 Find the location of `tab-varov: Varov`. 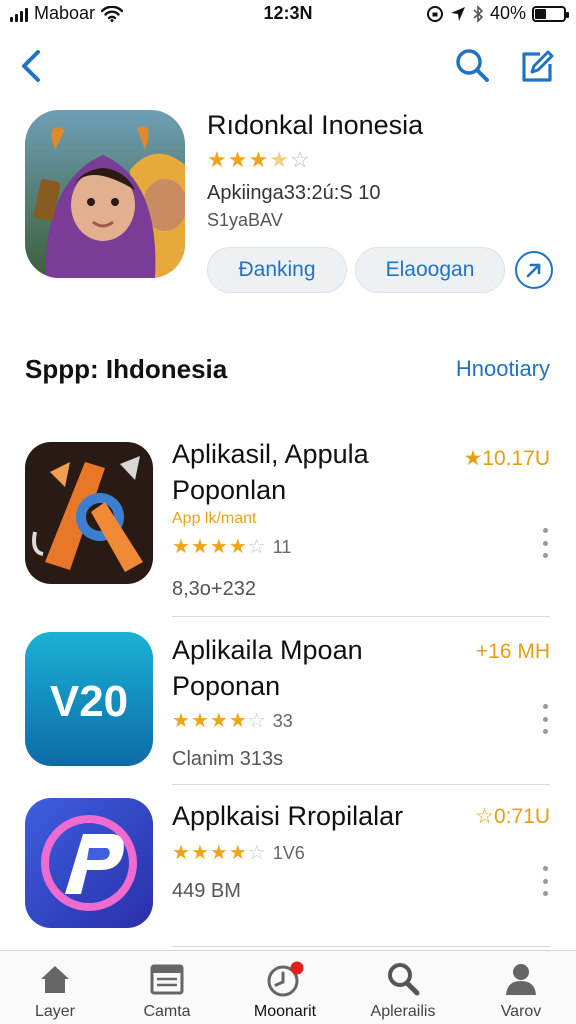

tab-varov: Varov is located at coordinates (521, 990).